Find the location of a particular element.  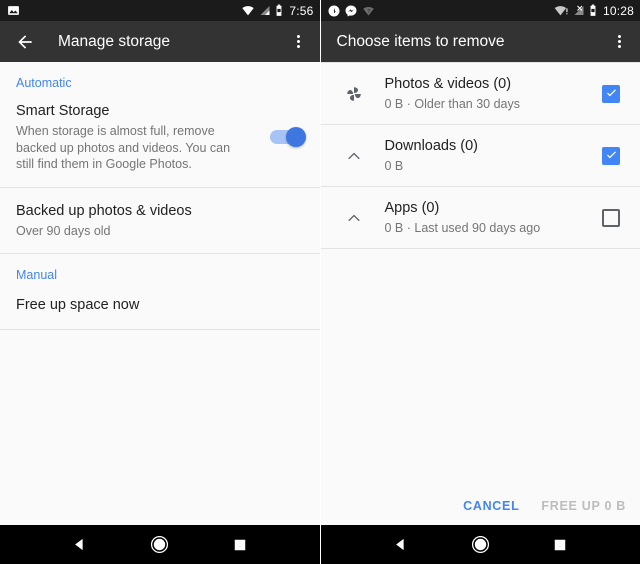

cell-signal-off-icon is located at coordinates (579, 10).